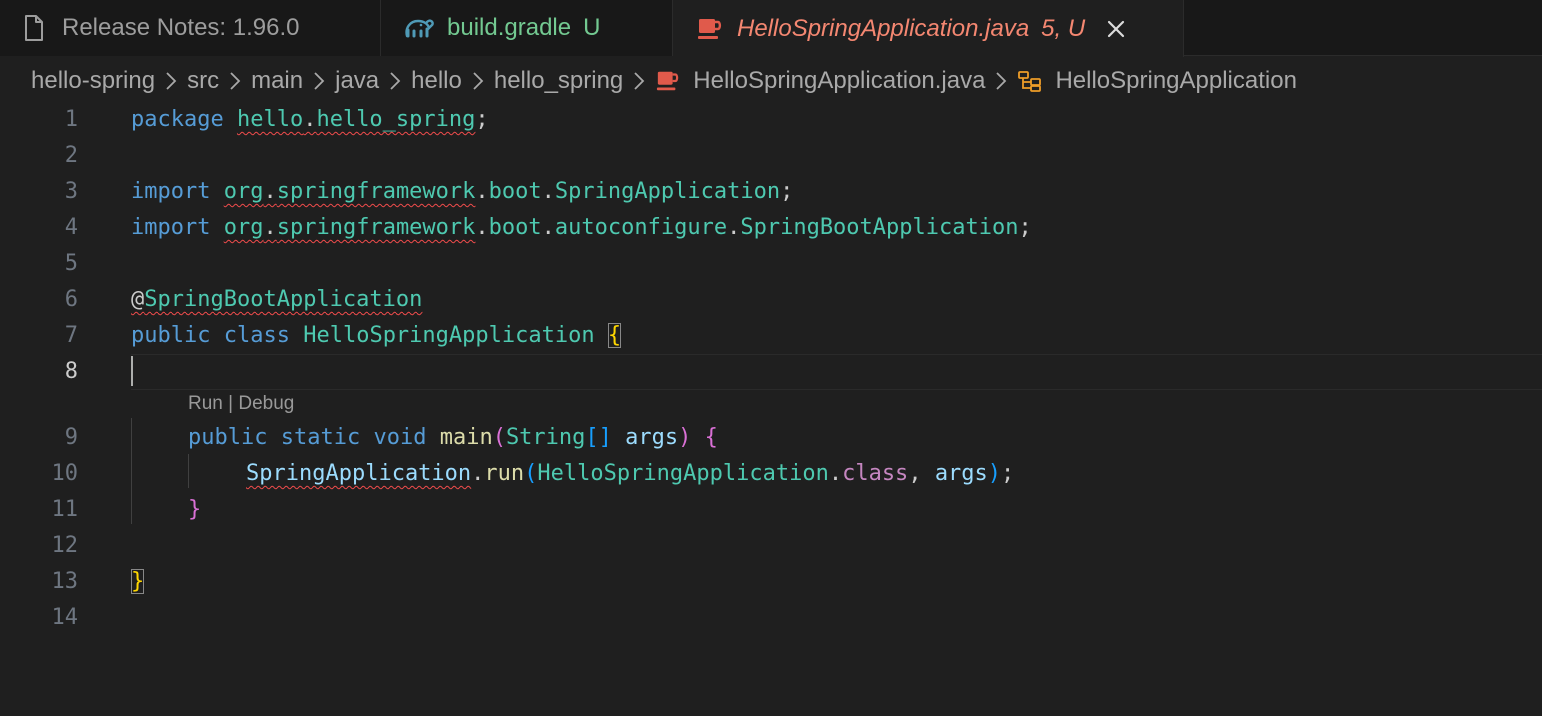 The height and width of the screenshot is (716, 1542). What do you see at coordinates (961, 473) in the screenshot?
I see `variable: args` at bounding box center [961, 473].